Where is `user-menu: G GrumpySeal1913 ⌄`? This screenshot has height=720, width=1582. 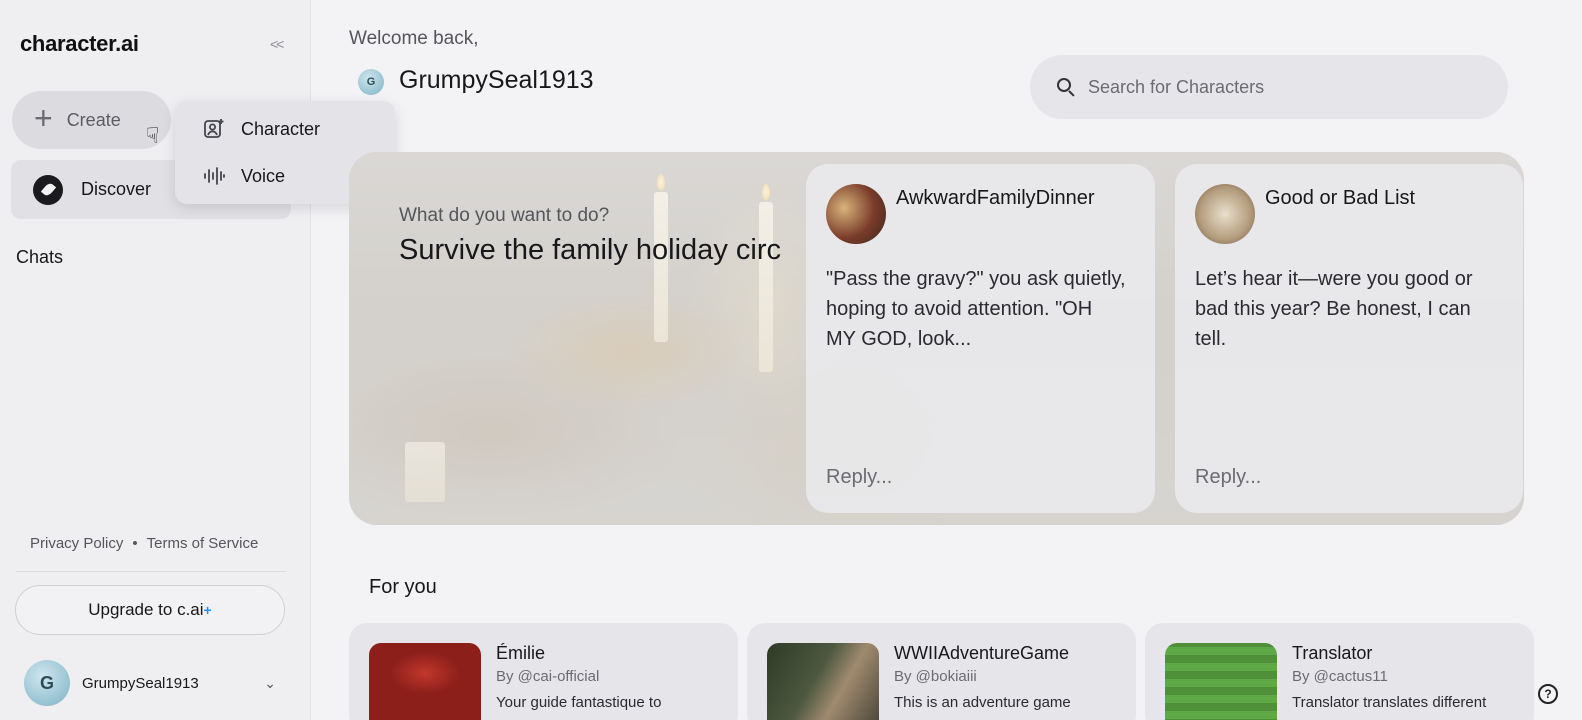
user-menu: G GrumpySeal1913 ⌄ is located at coordinates (154, 683).